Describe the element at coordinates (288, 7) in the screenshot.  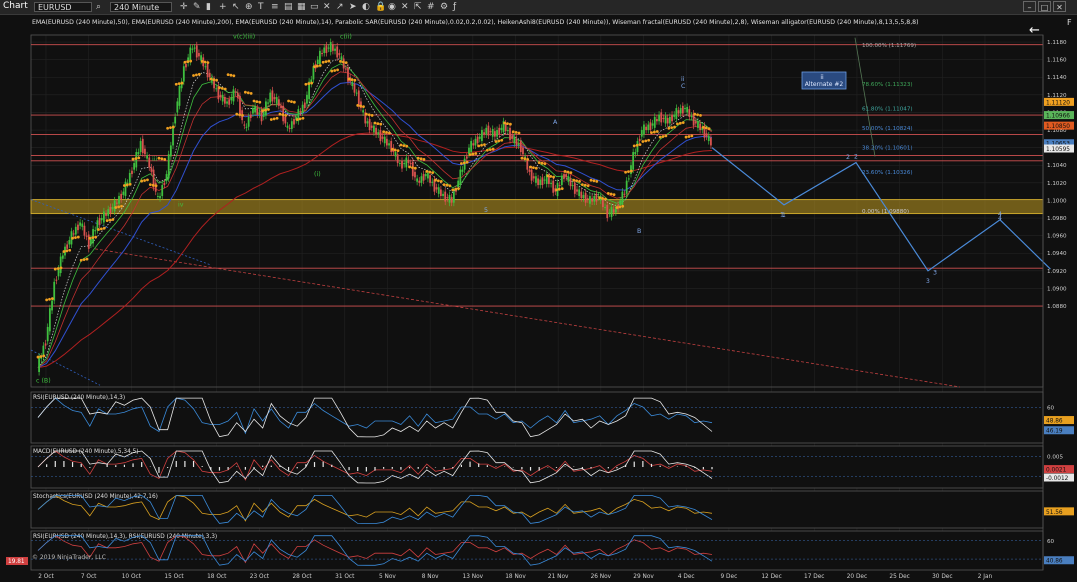
I see `properties-icon: ▤` at that location.